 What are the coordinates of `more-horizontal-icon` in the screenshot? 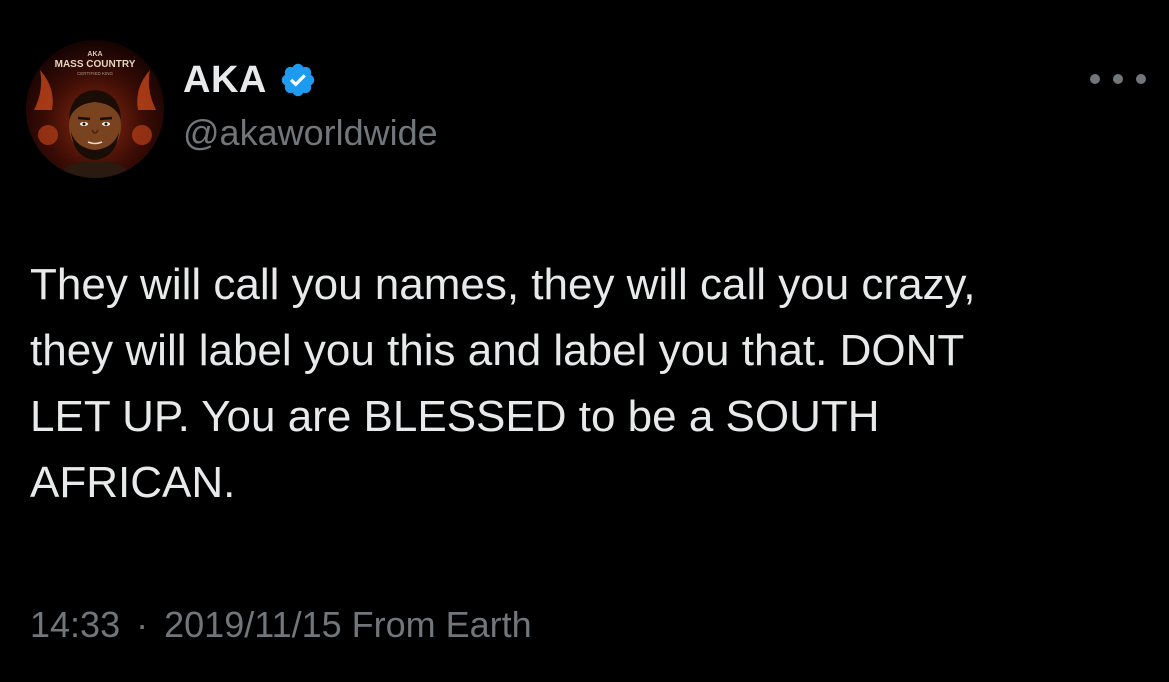 It's located at (1118, 79).